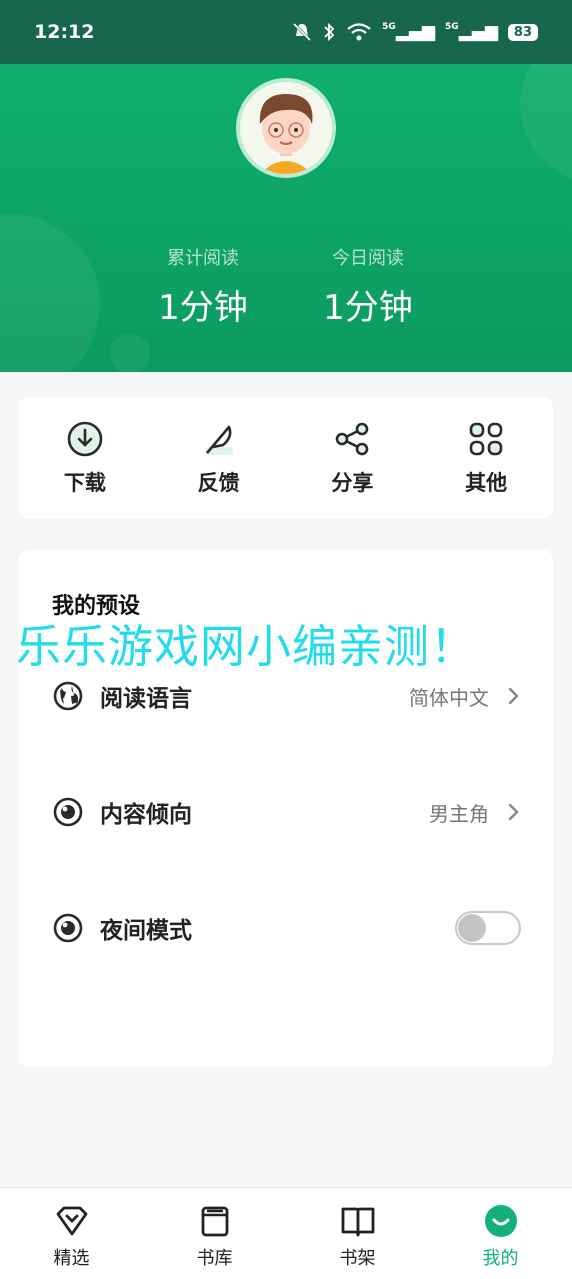  What do you see at coordinates (522, 32) in the screenshot?
I see `battery-indicator: 83` at bounding box center [522, 32].